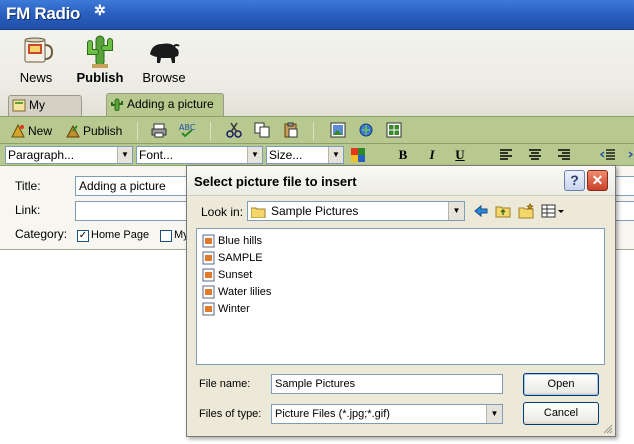 This screenshot has height=444, width=634. What do you see at coordinates (43, 13) in the screenshot?
I see `app-title: FM Radio` at bounding box center [43, 13].